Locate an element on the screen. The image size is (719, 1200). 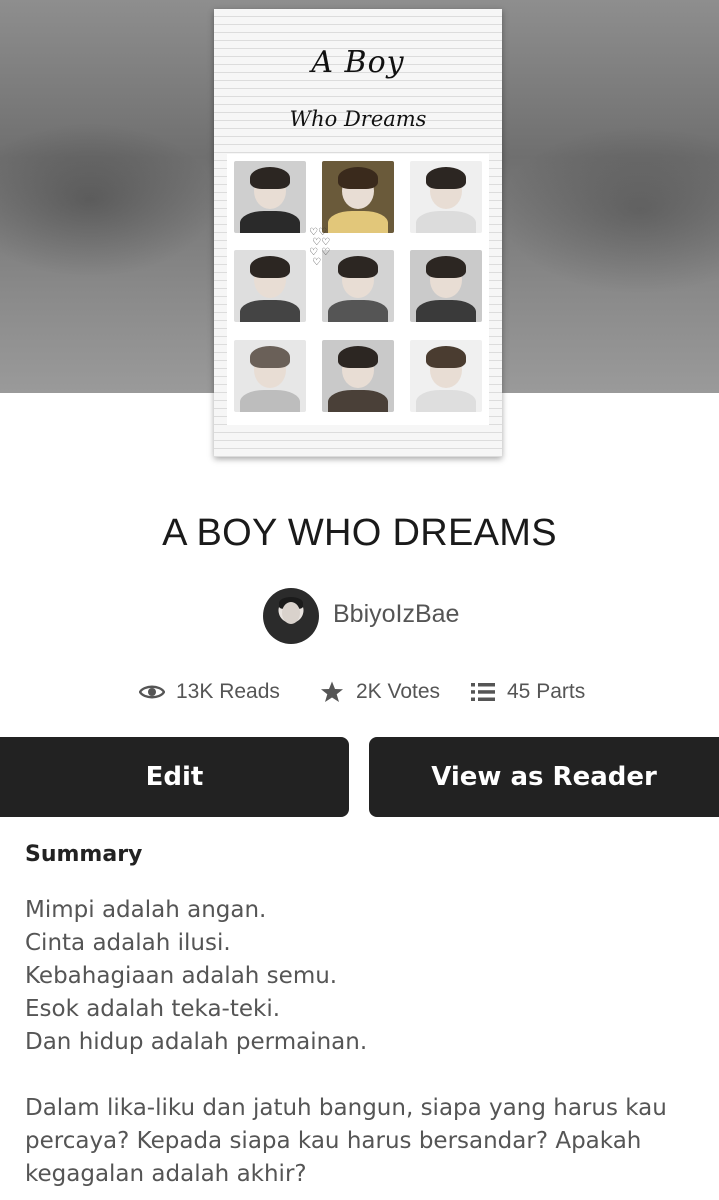
reads-count: 13K Reads is located at coordinates (228, 691).